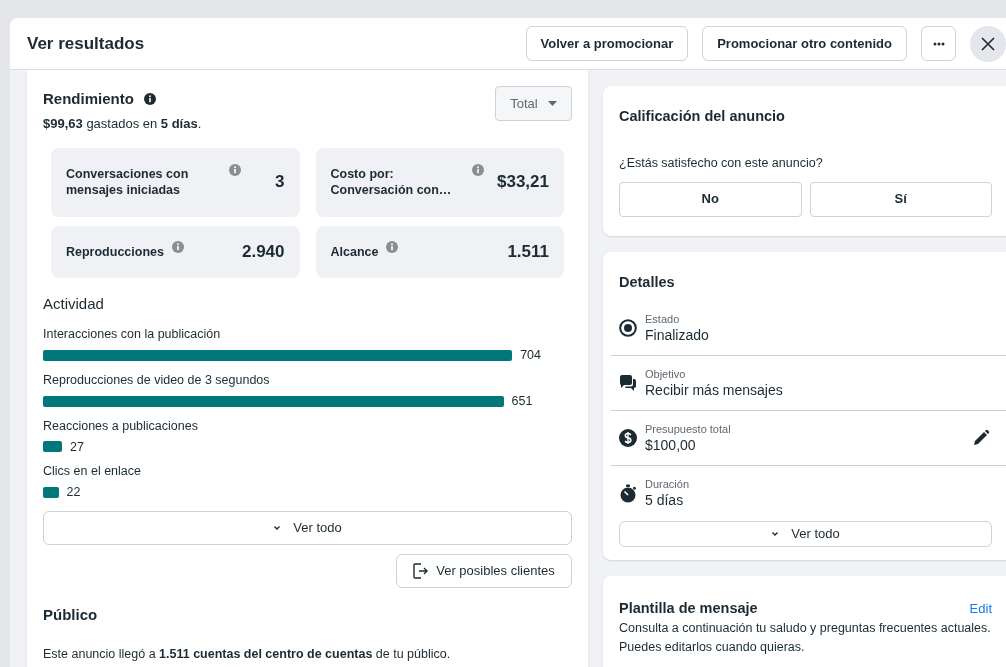 This screenshot has width=1006, height=667. What do you see at coordinates (279, 182) in the screenshot?
I see `stat-value: 3` at bounding box center [279, 182].